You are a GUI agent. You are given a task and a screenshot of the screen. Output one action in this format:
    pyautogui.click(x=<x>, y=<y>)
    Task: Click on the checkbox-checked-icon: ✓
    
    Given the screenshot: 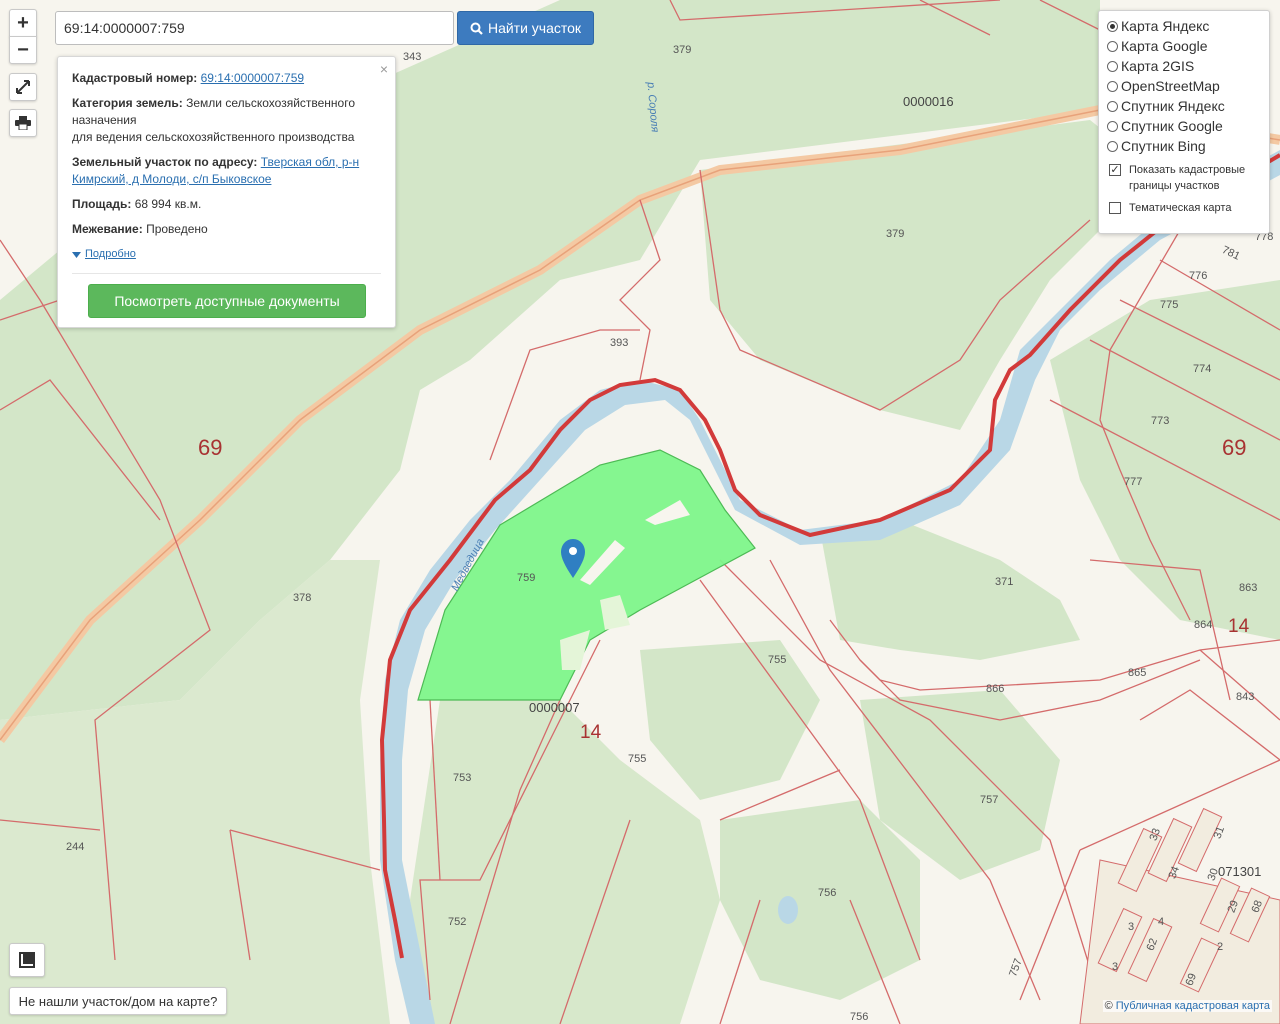 What is the action you would take?
    pyautogui.click(x=1115, y=170)
    